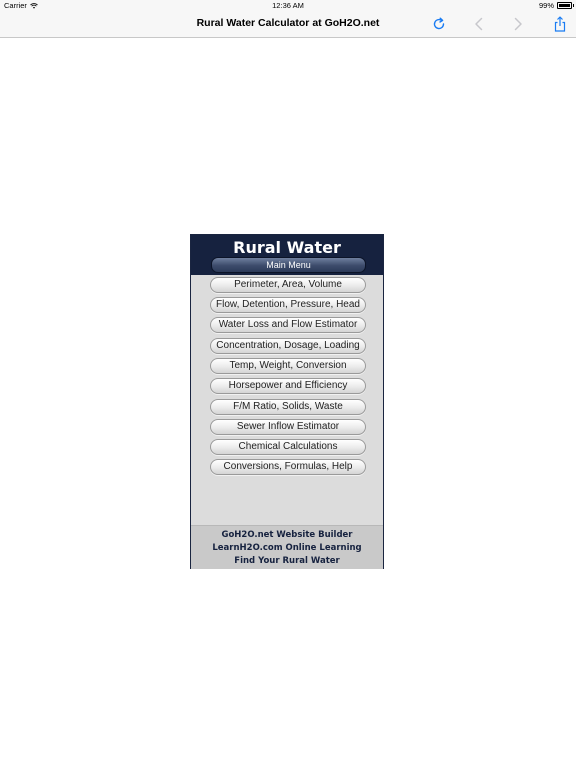 Image resolution: width=576 pixels, height=768 pixels. What do you see at coordinates (556, 5) in the screenshot?
I see `status-right: 99%` at bounding box center [556, 5].